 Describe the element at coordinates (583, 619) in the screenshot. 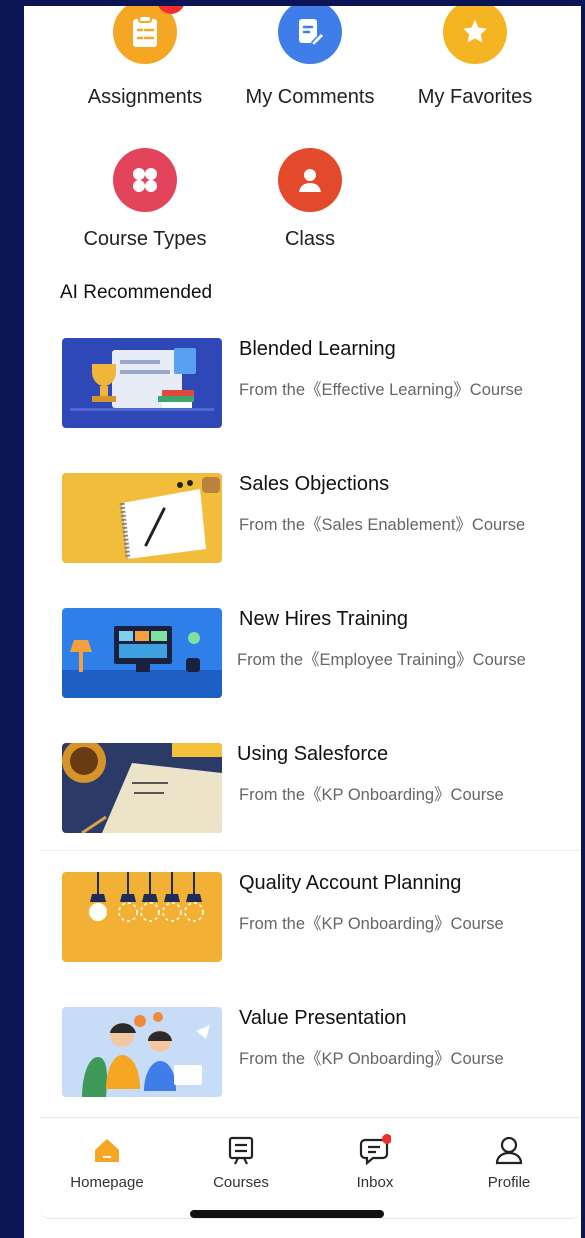

I see `device-frame` at that location.